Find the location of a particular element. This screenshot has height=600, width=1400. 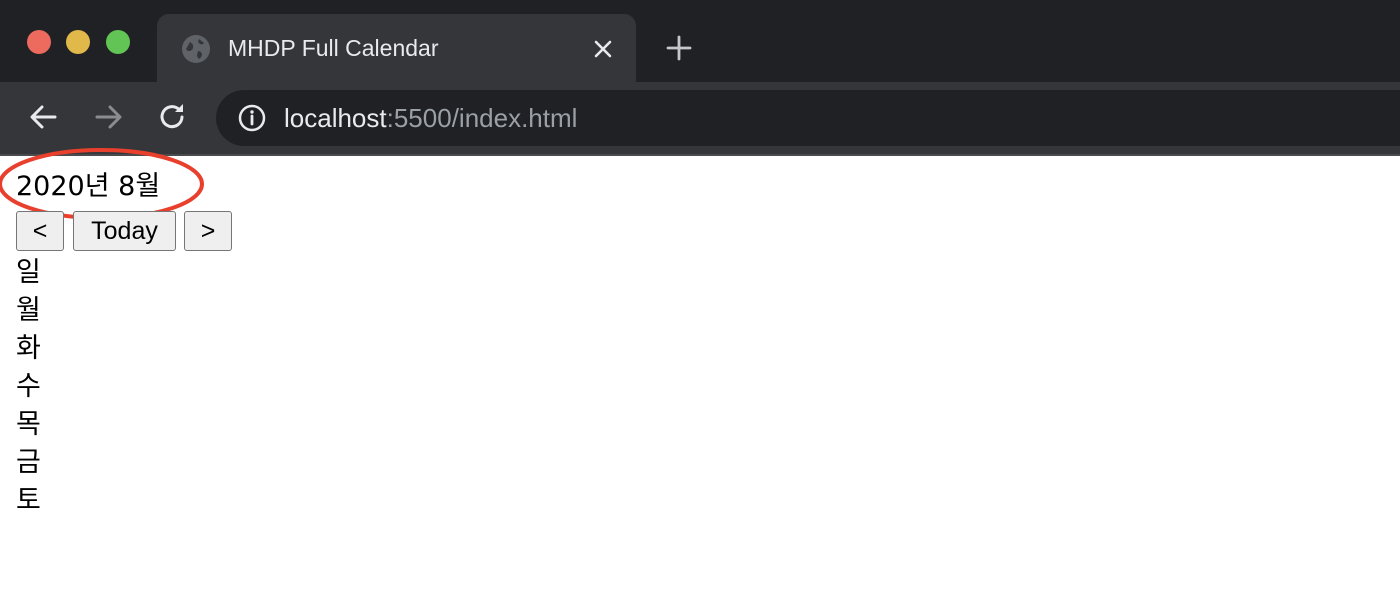

calendar-month-title: 2020년 8월 is located at coordinates (88, 186).